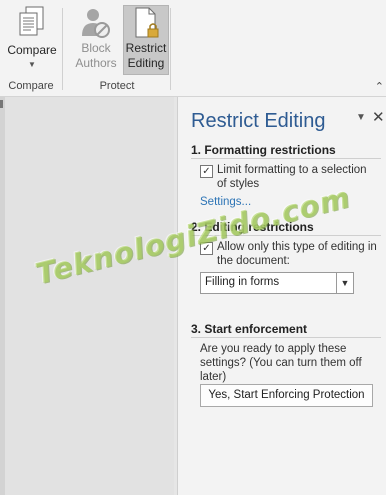  I want to click on compare-label: Compare, so click(32, 50).